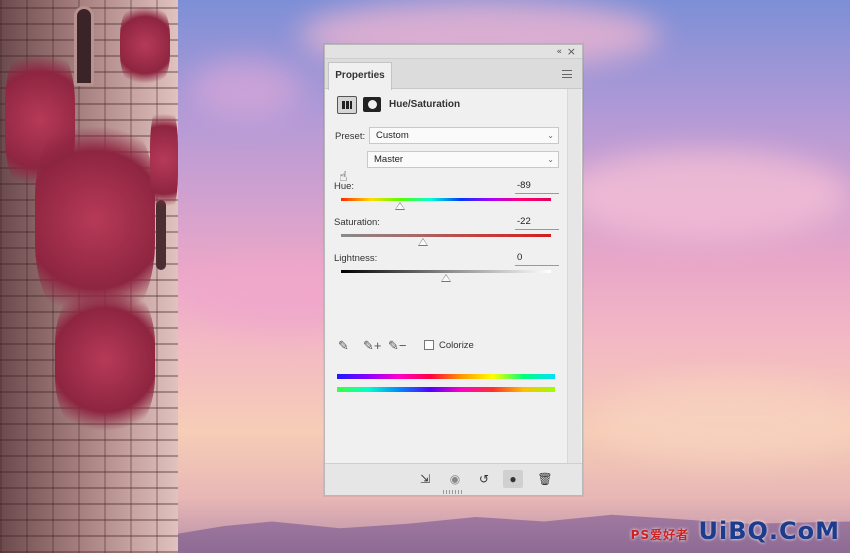  Describe the element at coordinates (453, 492) in the screenshot. I see `resize-grip` at that location.